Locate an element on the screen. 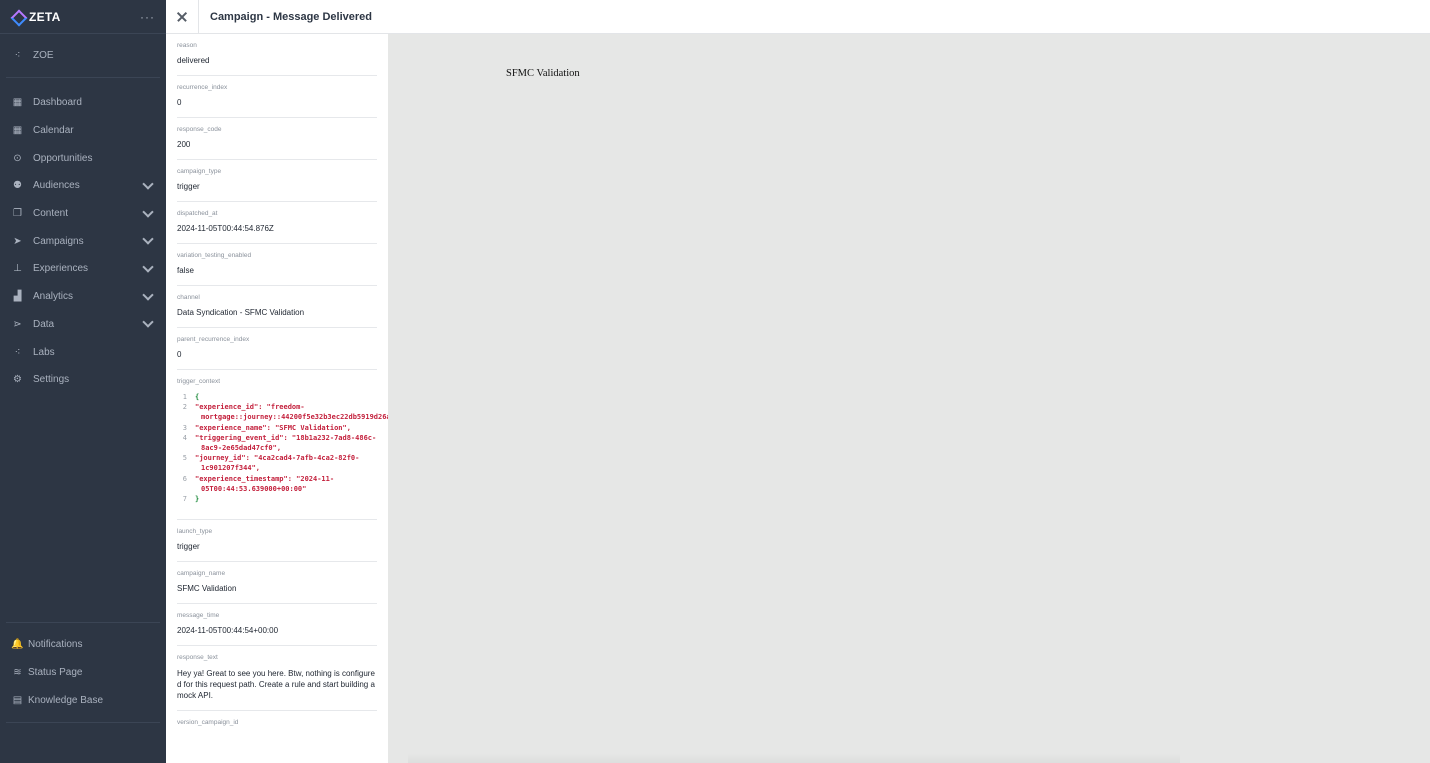 The image size is (1430, 763). book-icon: ▤ is located at coordinates (17, 700).